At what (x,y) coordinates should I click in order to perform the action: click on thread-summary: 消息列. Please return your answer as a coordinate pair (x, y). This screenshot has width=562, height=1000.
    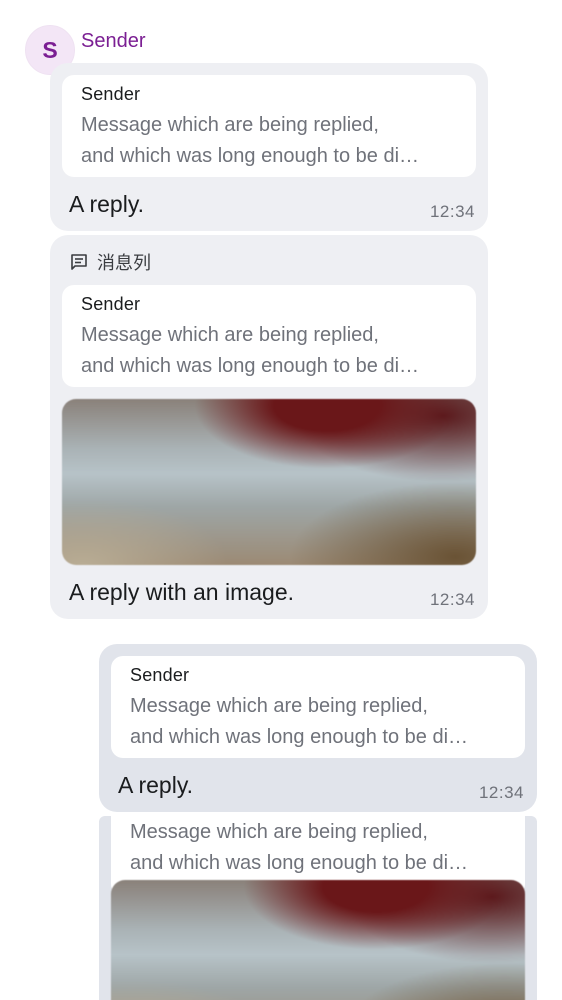
    Looking at the image, I should click on (110, 262).